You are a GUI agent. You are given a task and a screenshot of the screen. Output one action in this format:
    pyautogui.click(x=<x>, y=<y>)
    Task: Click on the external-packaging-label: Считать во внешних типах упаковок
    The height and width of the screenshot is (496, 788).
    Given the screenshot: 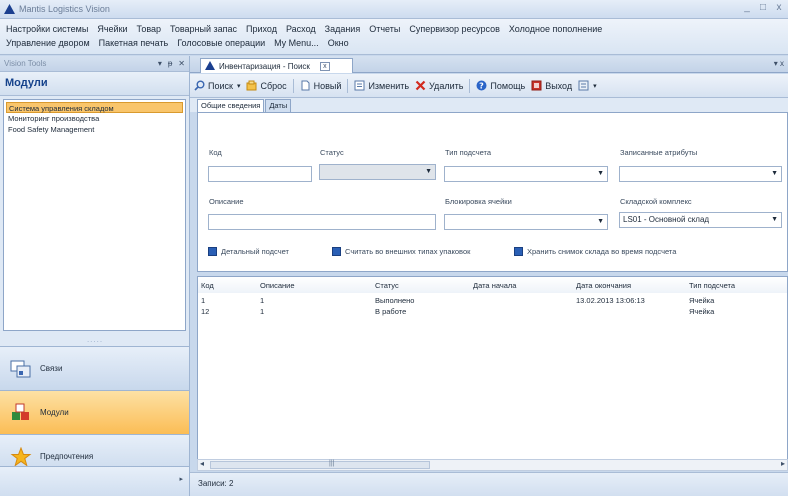 What is the action you would take?
    pyautogui.click(x=408, y=251)
    